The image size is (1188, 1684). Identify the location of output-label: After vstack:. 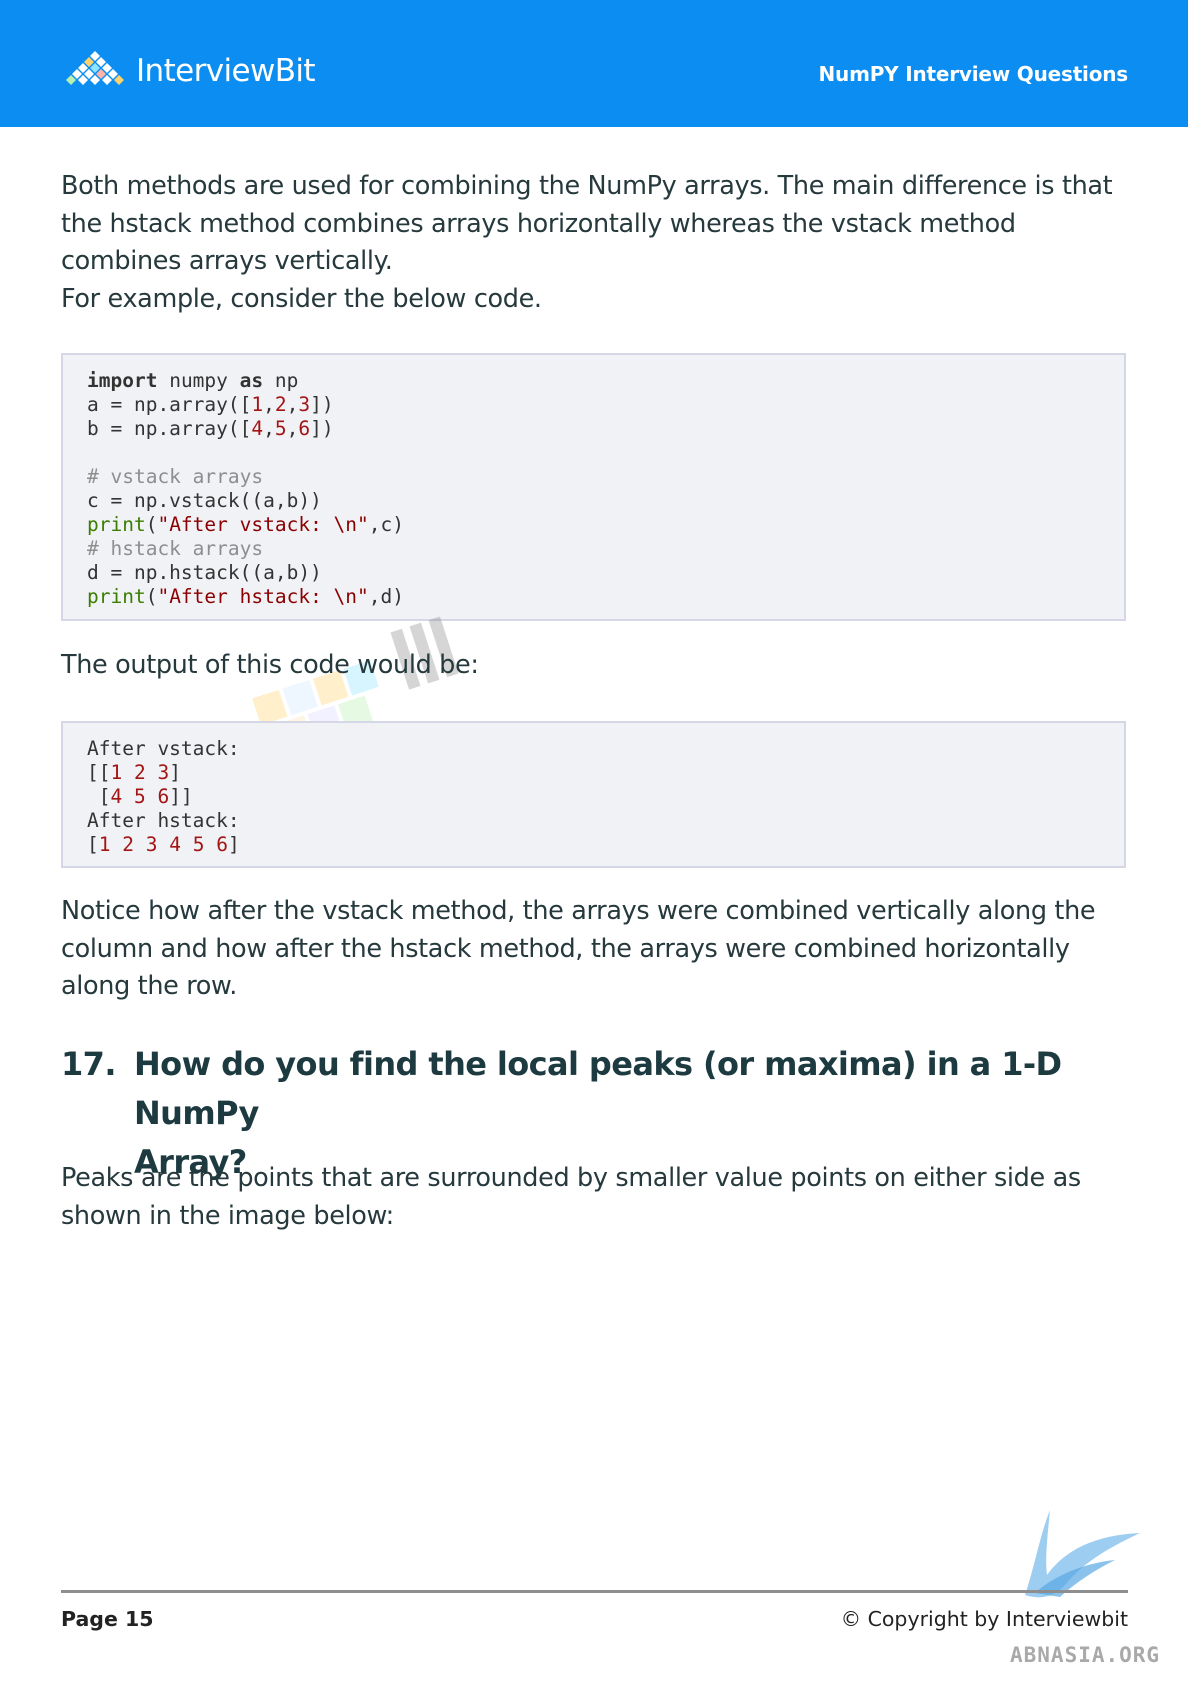
(163, 748).